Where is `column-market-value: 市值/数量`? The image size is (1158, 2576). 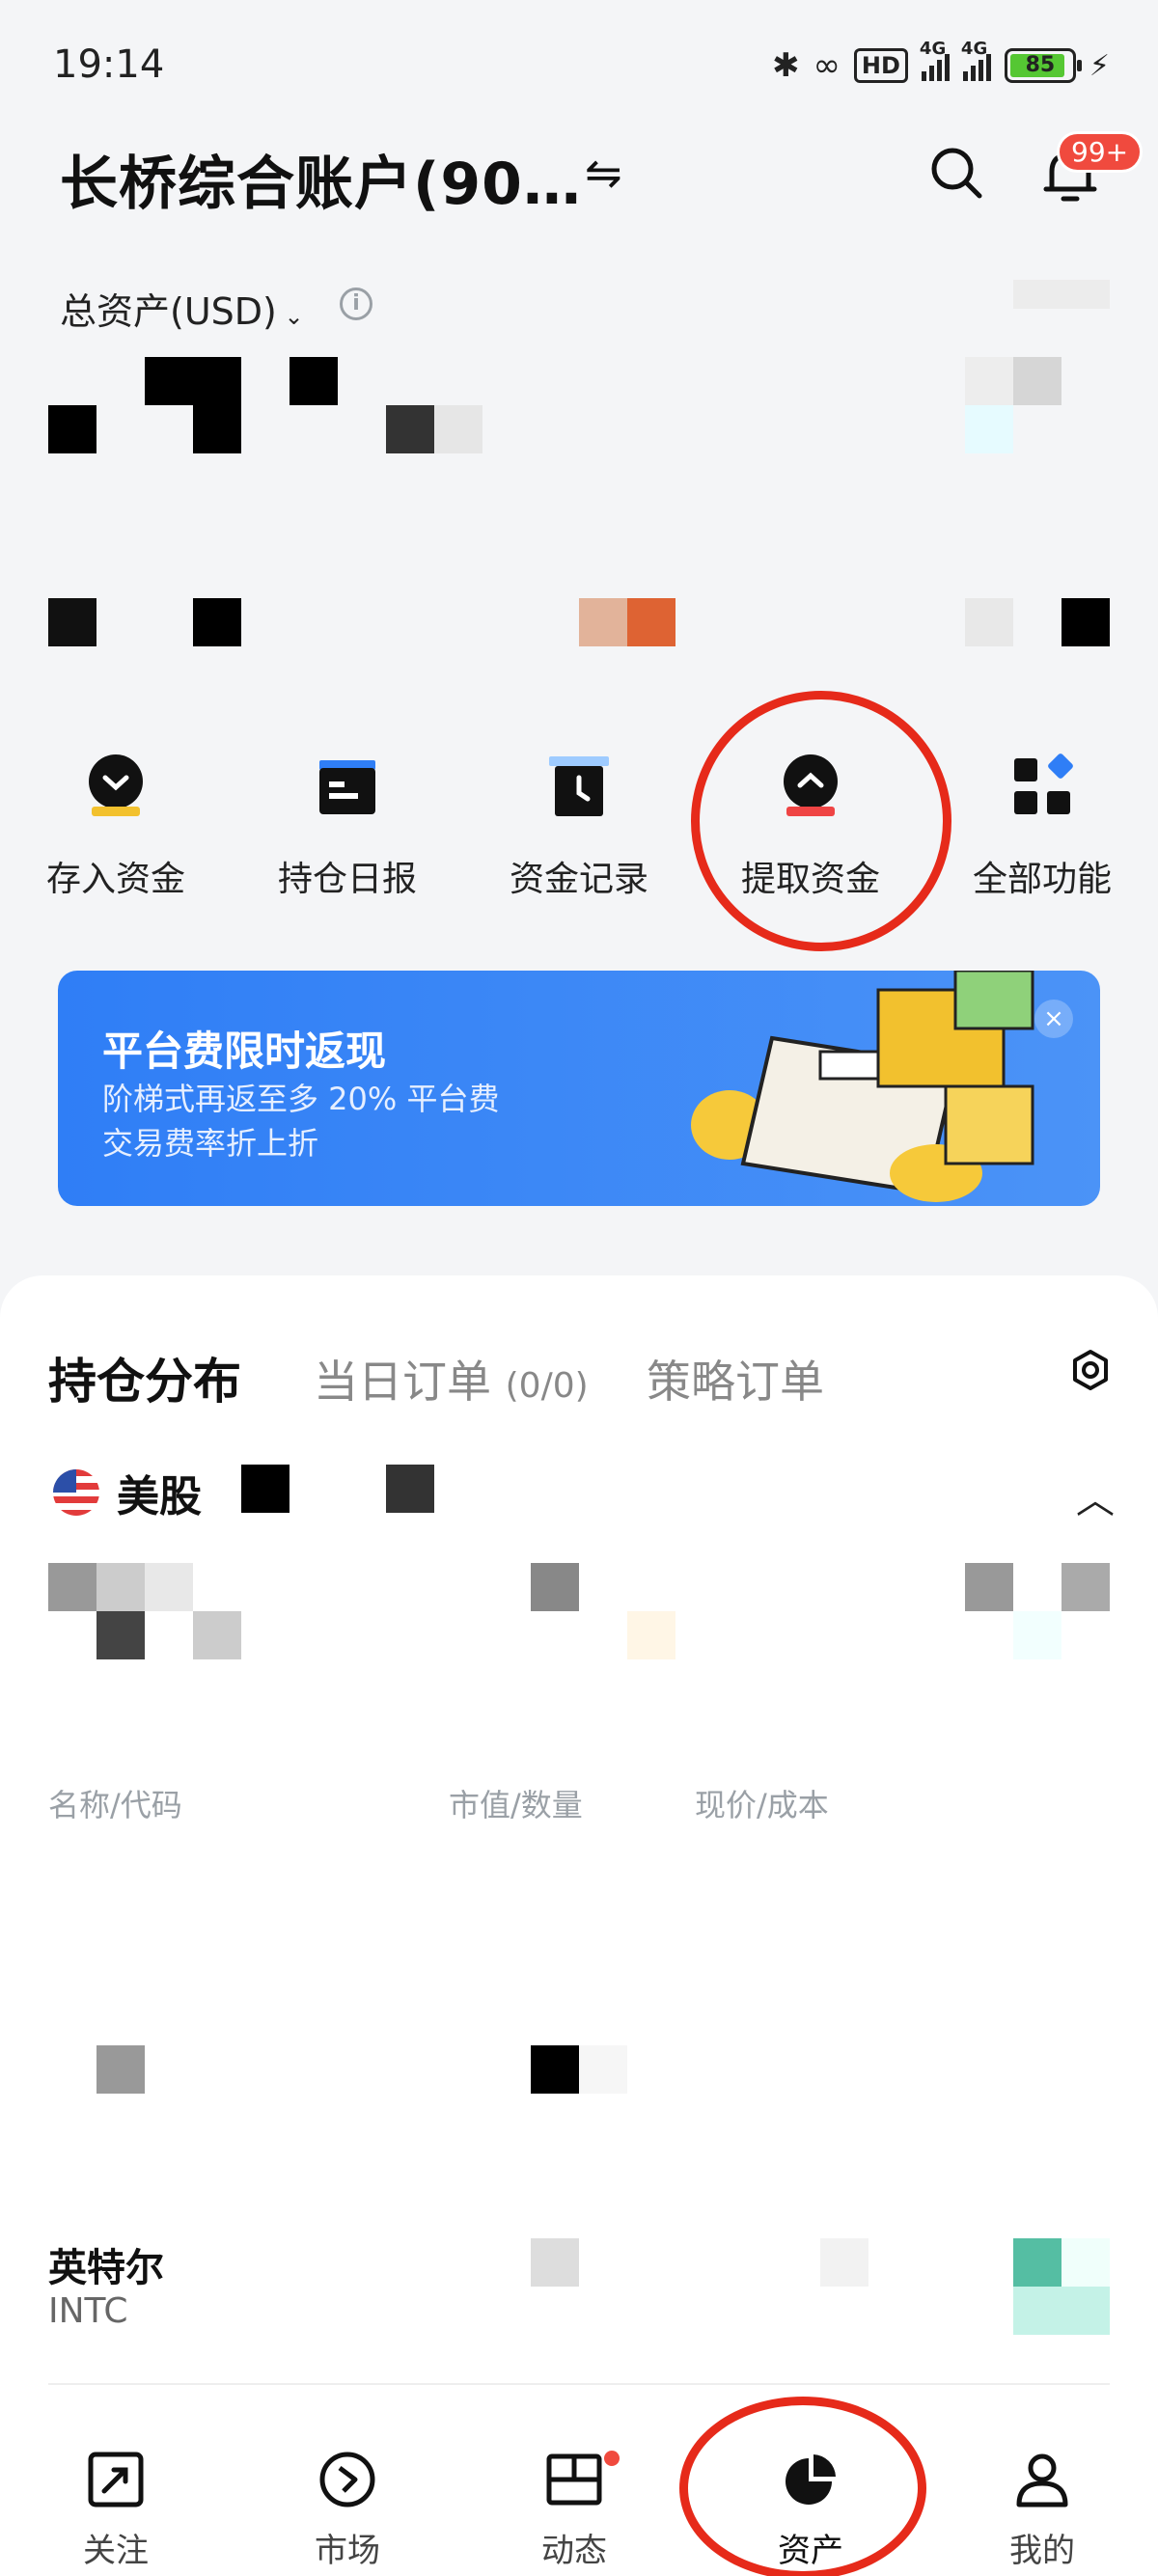 column-market-value: 市值/数量 is located at coordinates (516, 1803).